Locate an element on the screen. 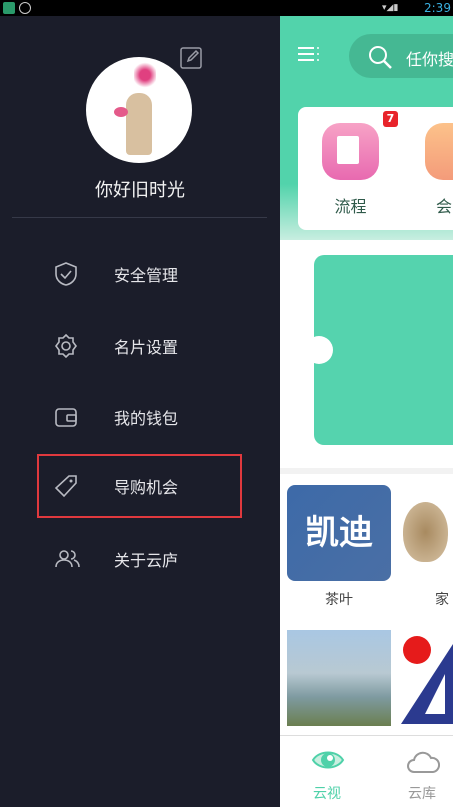 This screenshot has height=807, width=453. app-notification-icon is located at coordinates (9, 8).